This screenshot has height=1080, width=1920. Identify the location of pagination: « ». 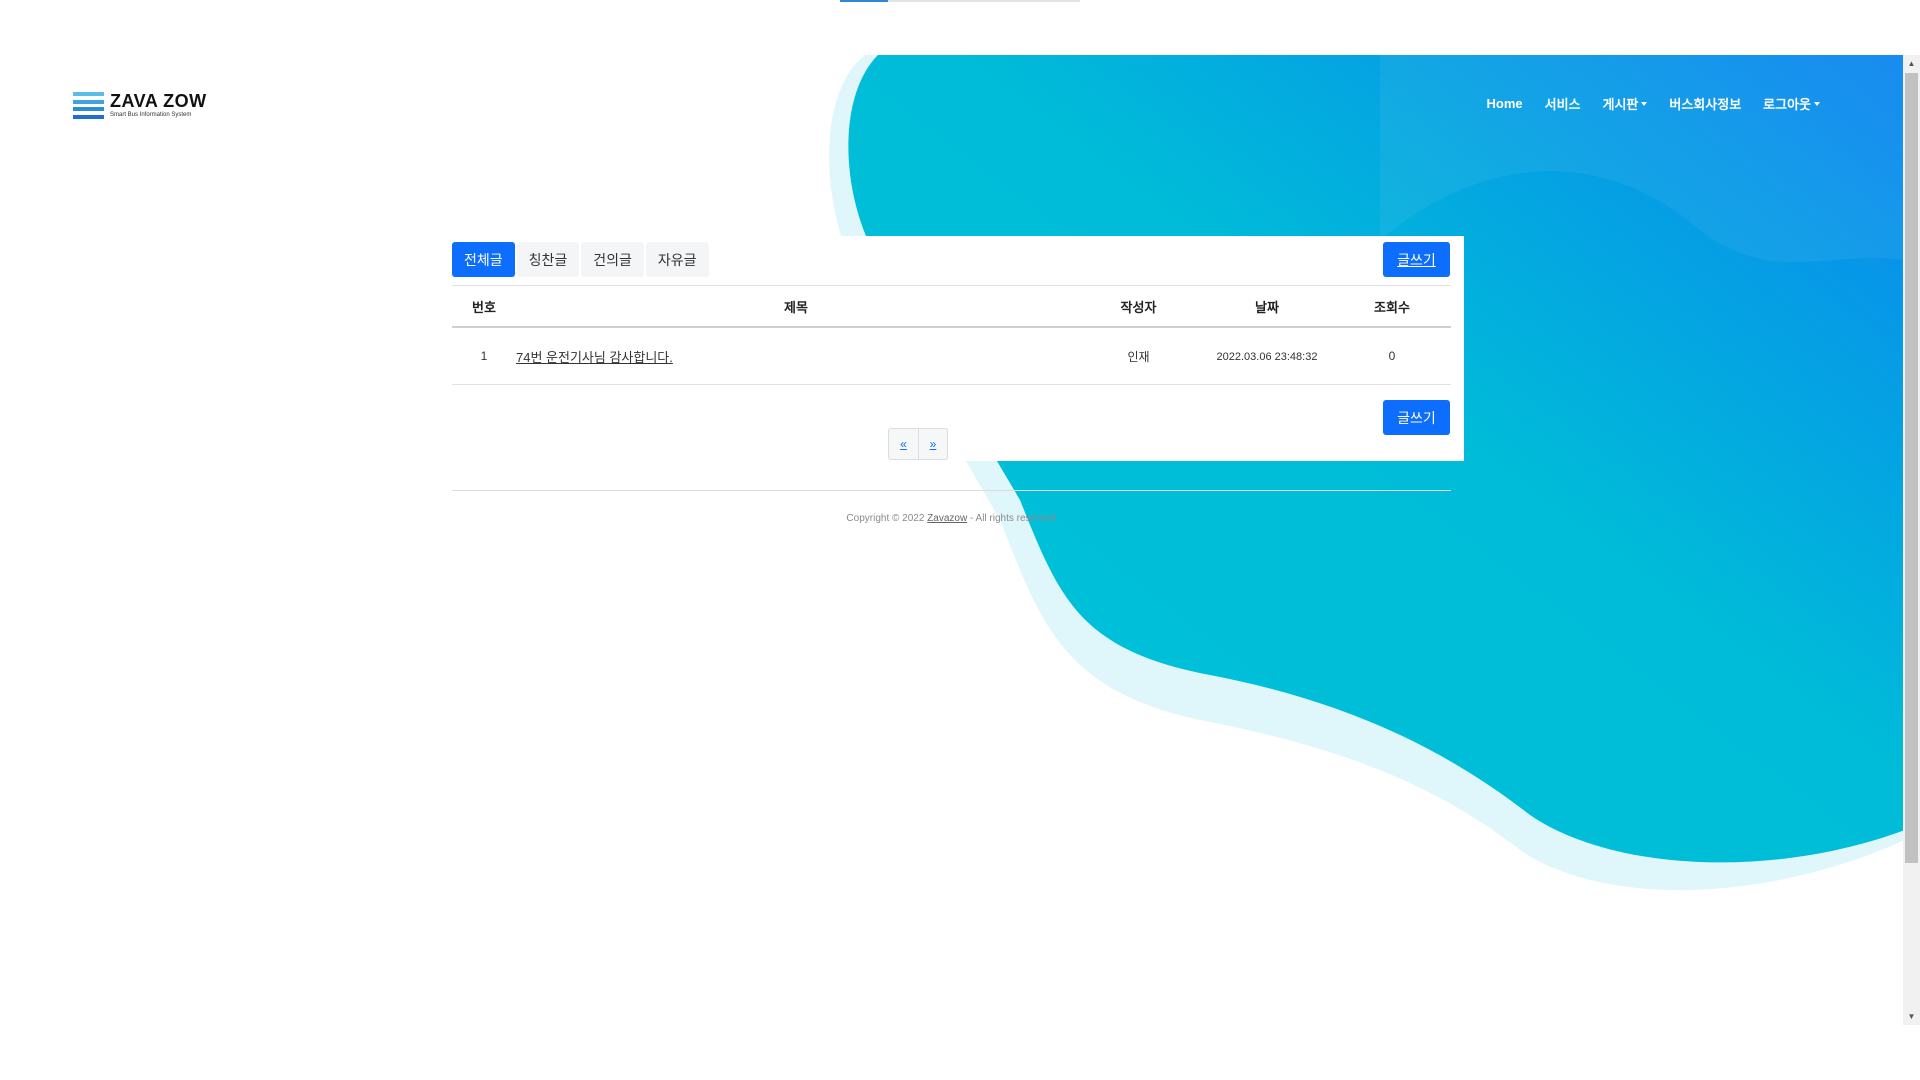
(918, 444).